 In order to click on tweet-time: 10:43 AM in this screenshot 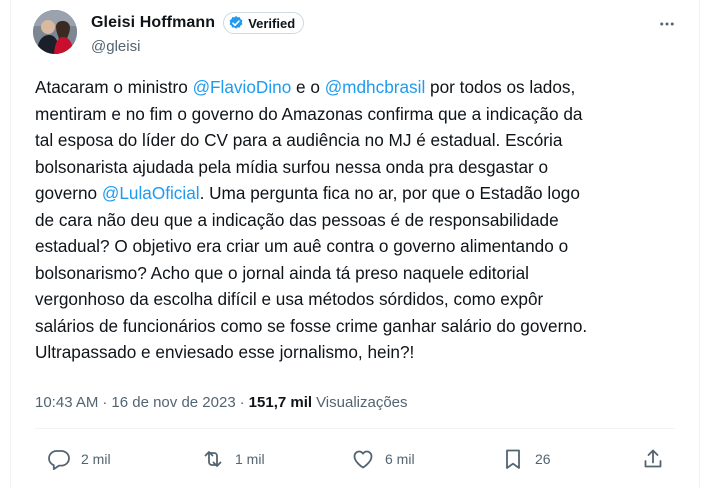, I will do `click(66, 402)`.